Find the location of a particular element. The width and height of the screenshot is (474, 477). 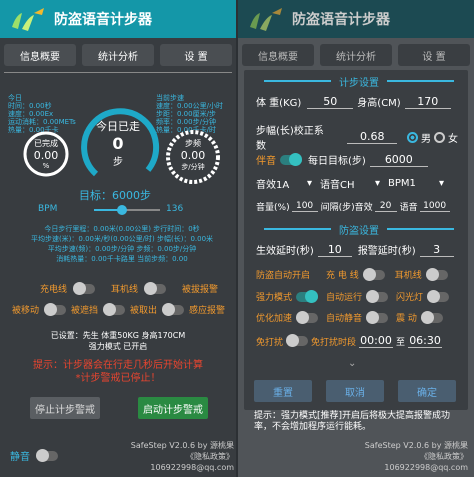

stride-label: 步幅(长)校正系数 is located at coordinates (290, 139).